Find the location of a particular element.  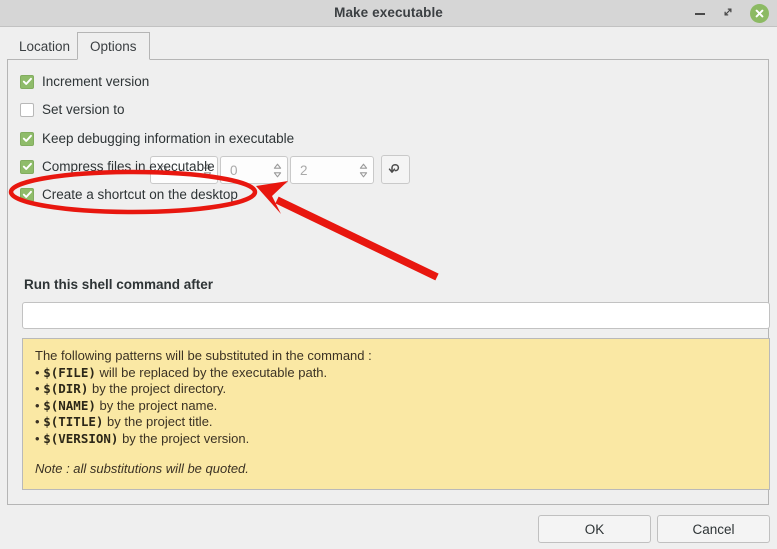

checkbox-compress-files-label: Compress files in executable is located at coordinates (128, 166).